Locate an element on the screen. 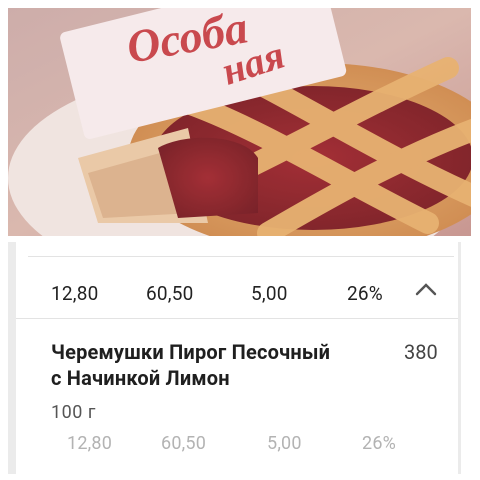 The width and height of the screenshot is (480, 480). product-fat: 5,00 is located at coordinates (284, 443).